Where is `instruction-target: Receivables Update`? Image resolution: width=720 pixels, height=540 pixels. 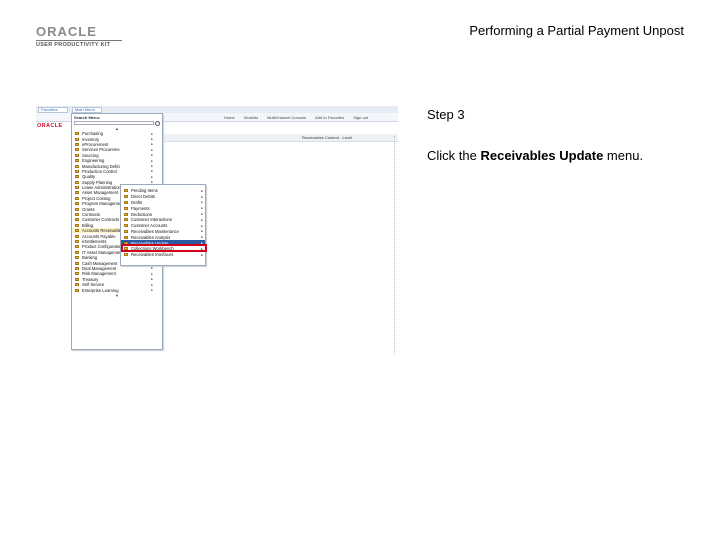 instruction-target: Receivables Update is located at coordinates (542, 155).